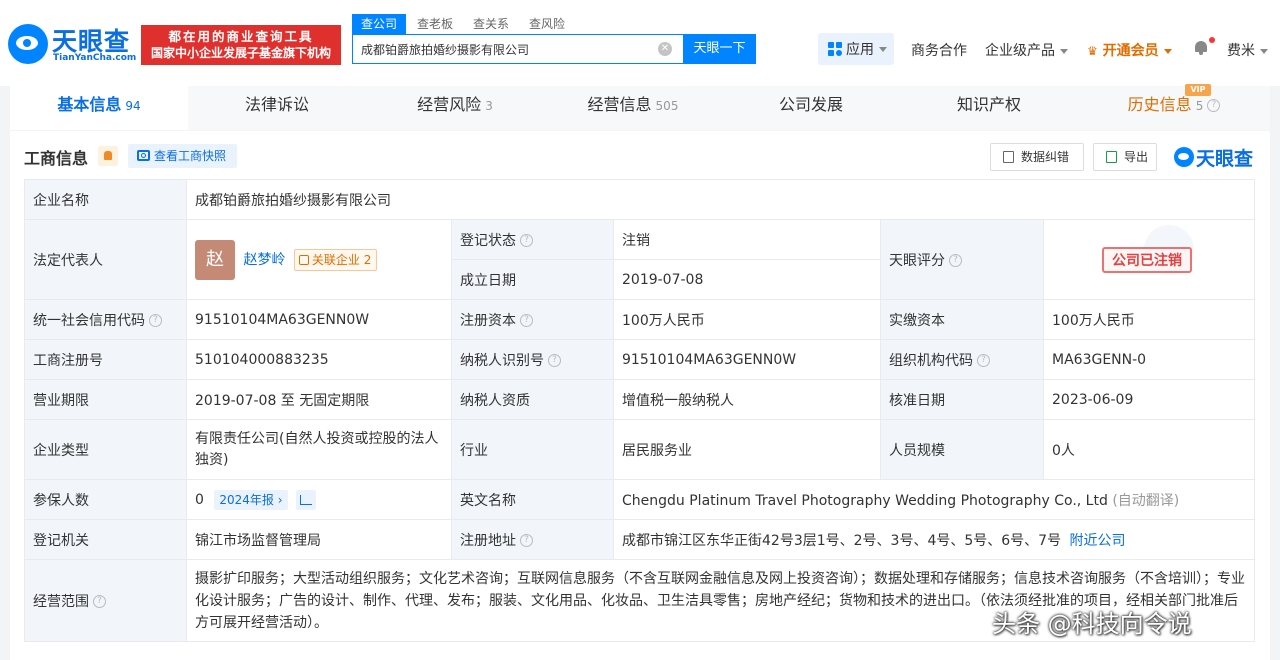  I want to click on term: 2019-07-08 至 无固定期限, so click(319, 399).